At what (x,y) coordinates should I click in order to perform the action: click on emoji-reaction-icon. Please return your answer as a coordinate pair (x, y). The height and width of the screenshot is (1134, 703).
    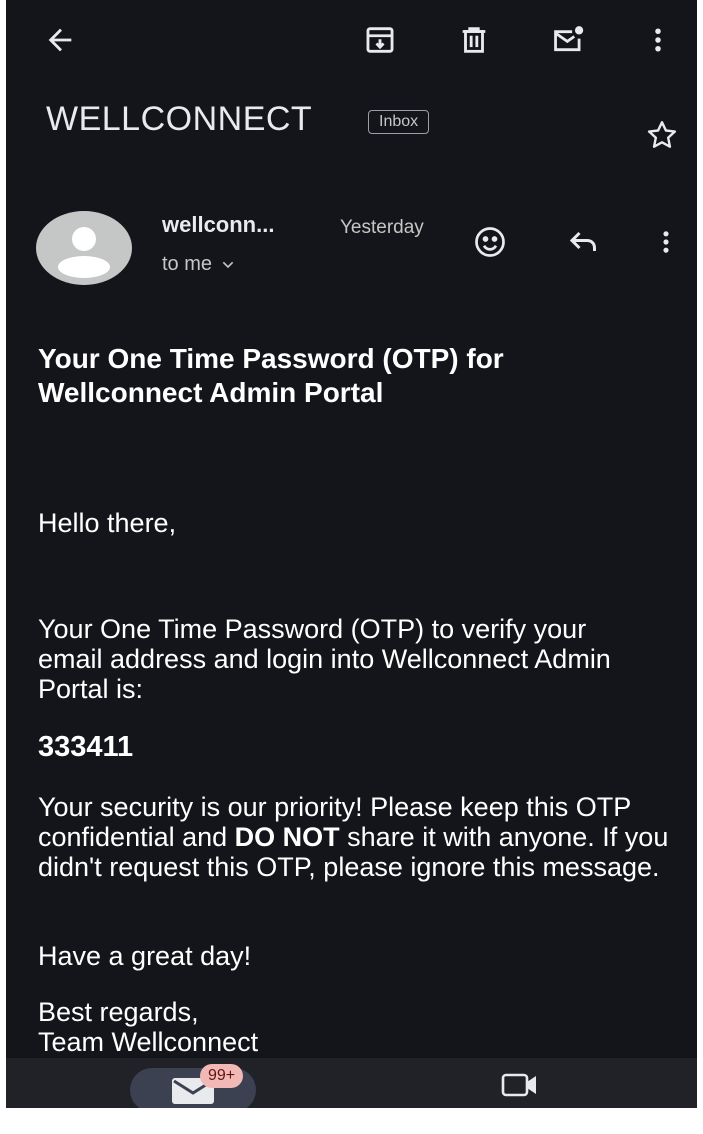
    Looking at the image, I should click on (490, 242).